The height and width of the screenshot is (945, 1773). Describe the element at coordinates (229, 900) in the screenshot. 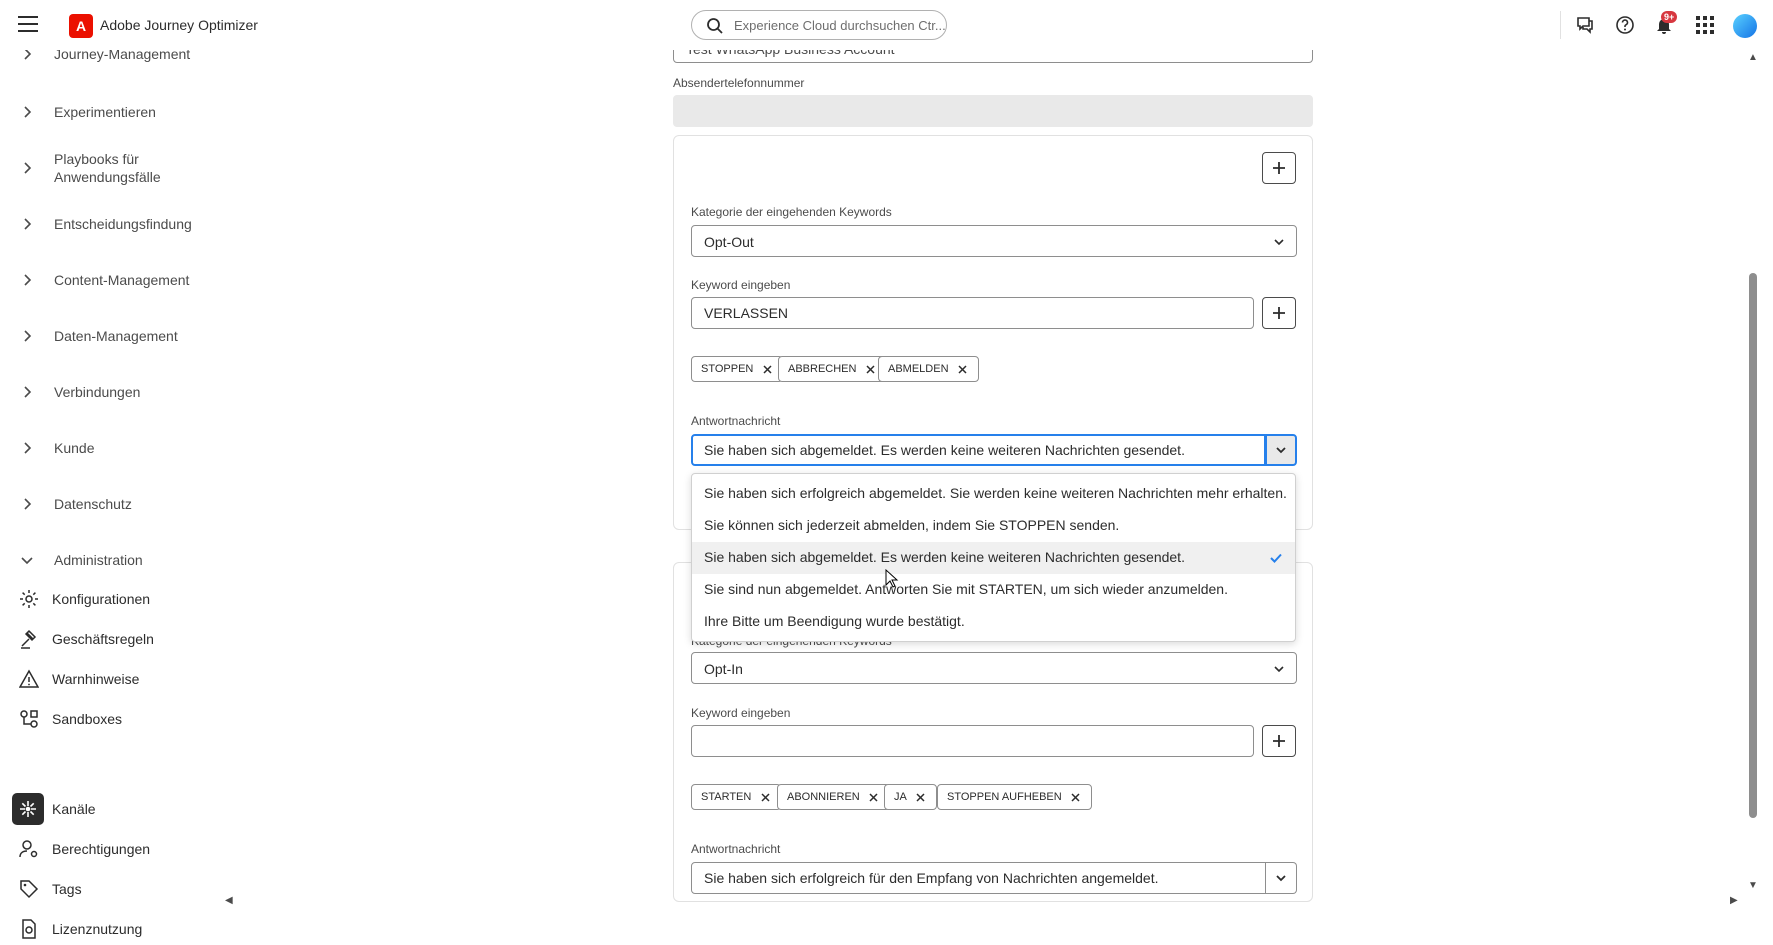

I see `scroll-left-icon: ◀` at that location.